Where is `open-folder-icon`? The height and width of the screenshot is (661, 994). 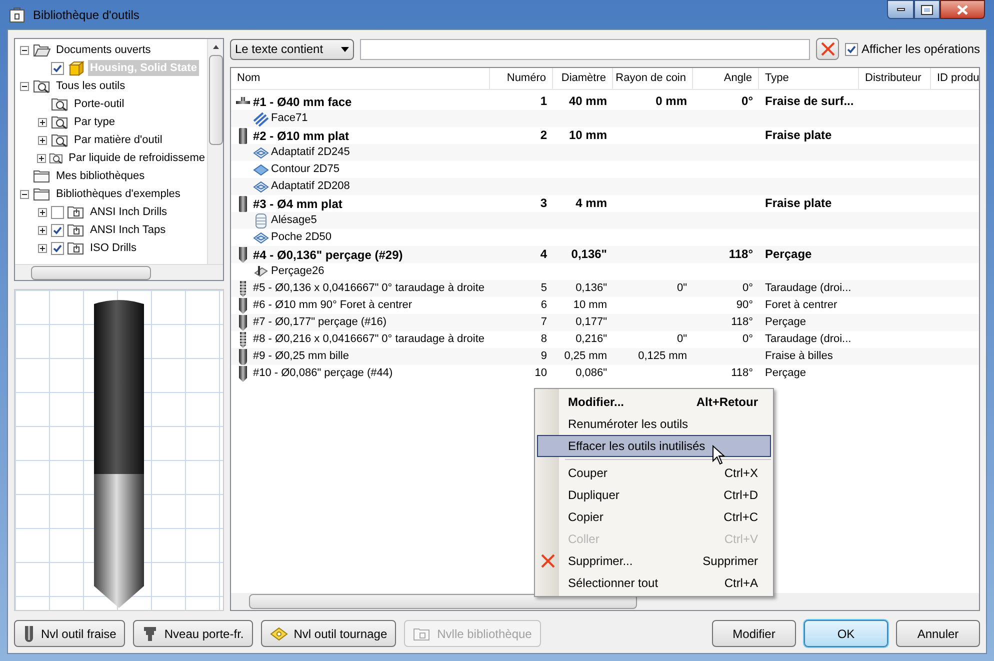
open-folder-icon is located at coordinates (42, 50).